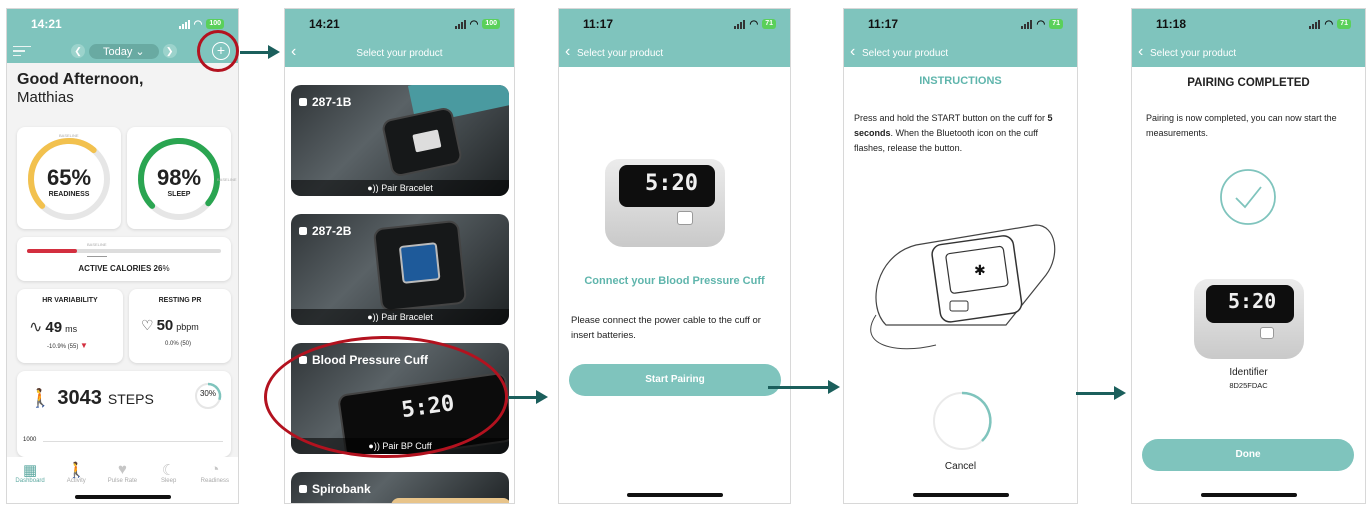 The height and width of the screenshot is (506, 1367). Describe the element at coordinates (80, 88) in the screenshot. I see `greeting: Good Afternoon, Matthias` at that location.